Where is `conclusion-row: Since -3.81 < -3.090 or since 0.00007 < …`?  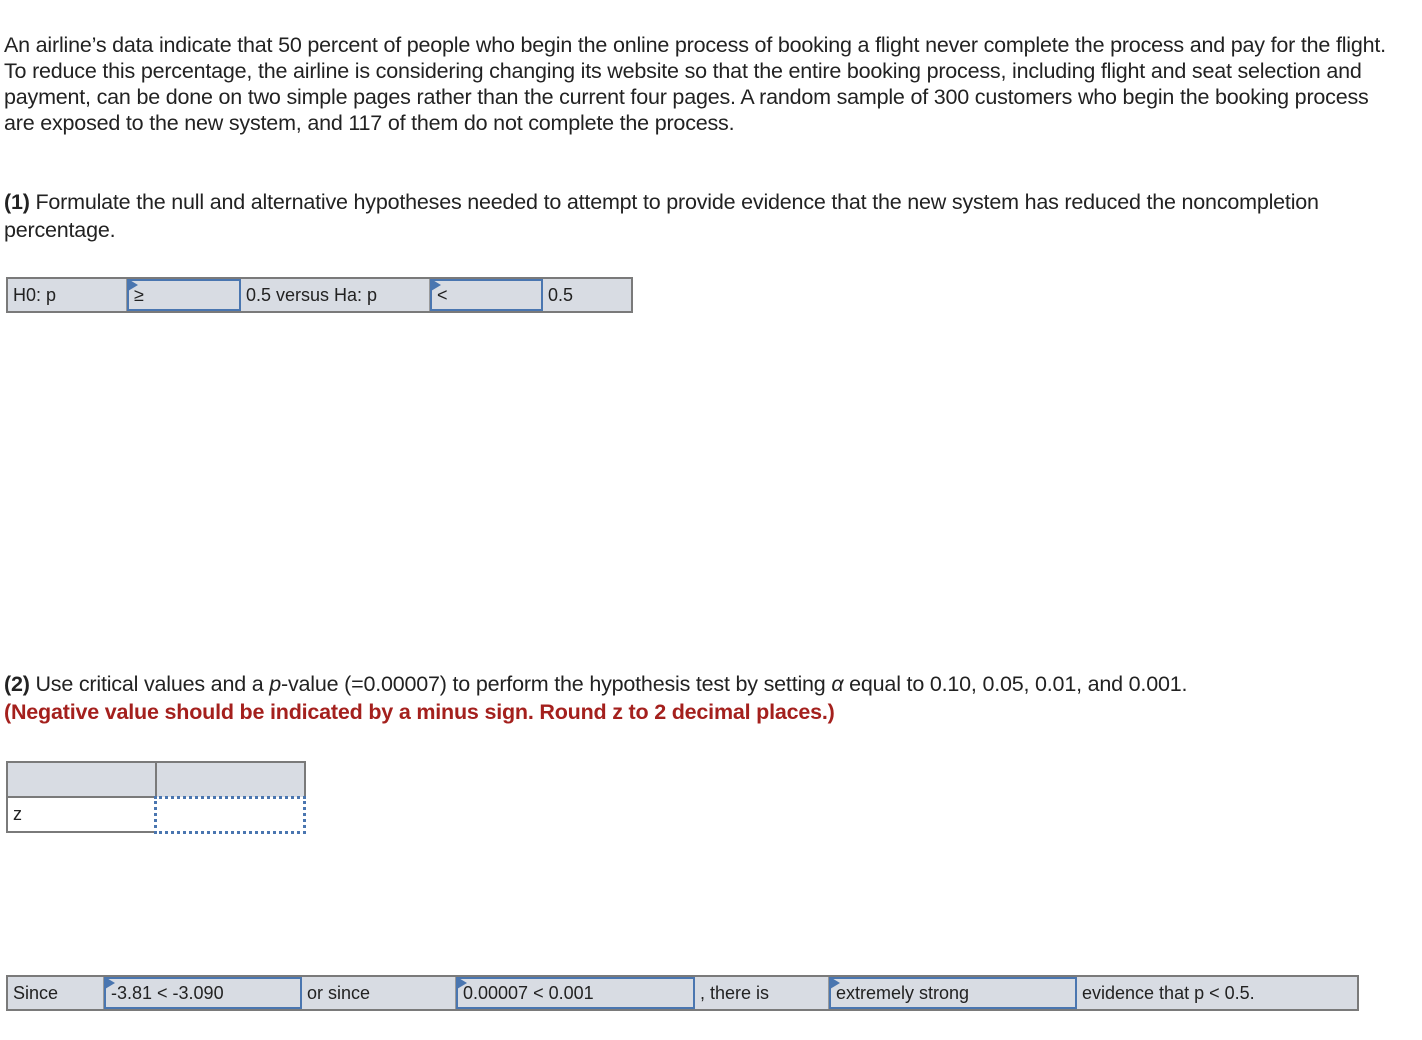 conclusion-row: Since -3.81 < -3.090 or since 0.00007 < … is located at coordinates (682, 993).